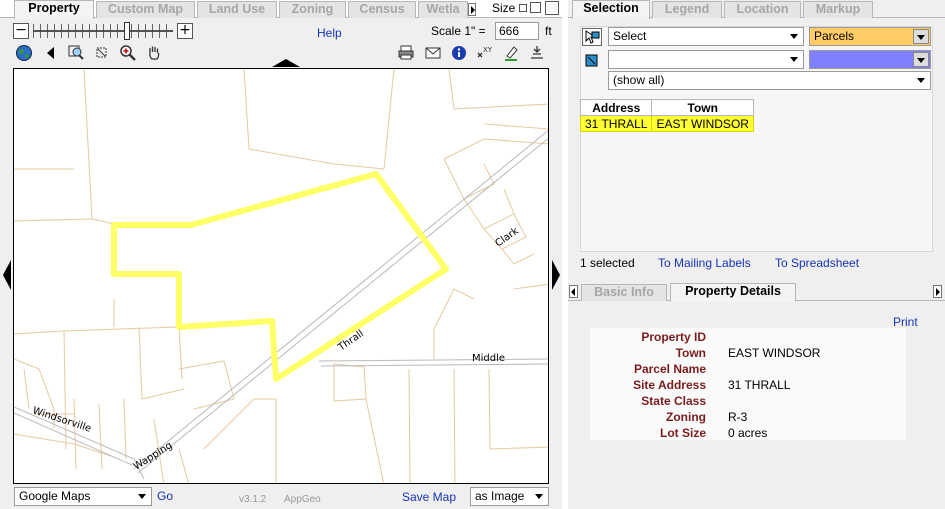  What do you see at coordinates (253, 499) in the screenshot?
I see `version-label: v3.1.2` at bounding box center [253, 499].